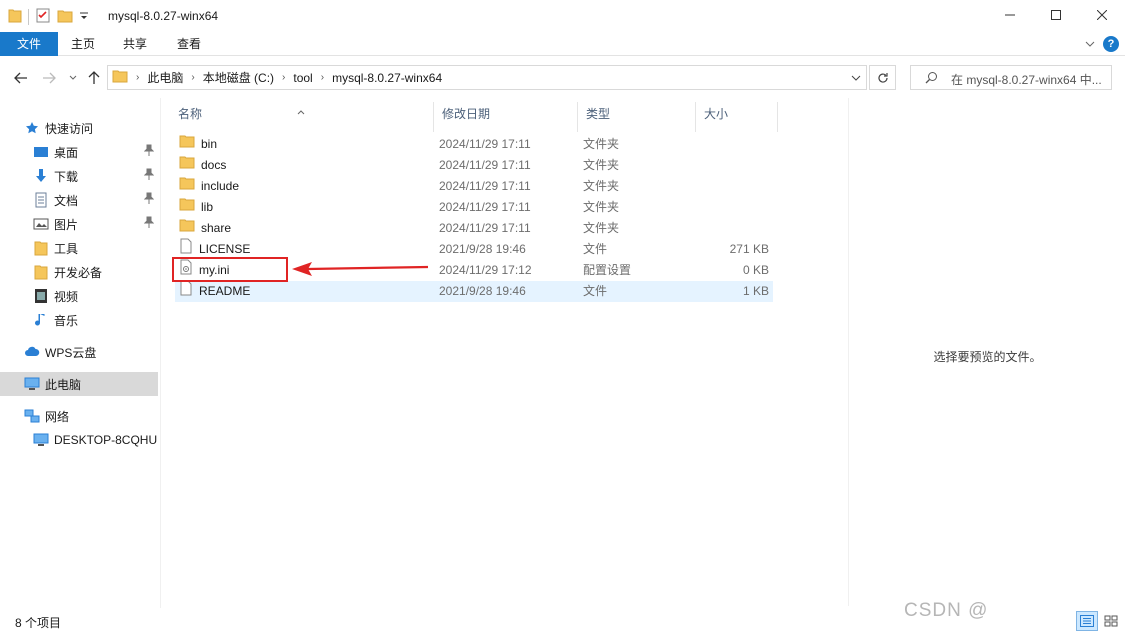 The height and width of the screenshot is (634, 1125). I want to click on chevron-down-icon, so click(73, 77).